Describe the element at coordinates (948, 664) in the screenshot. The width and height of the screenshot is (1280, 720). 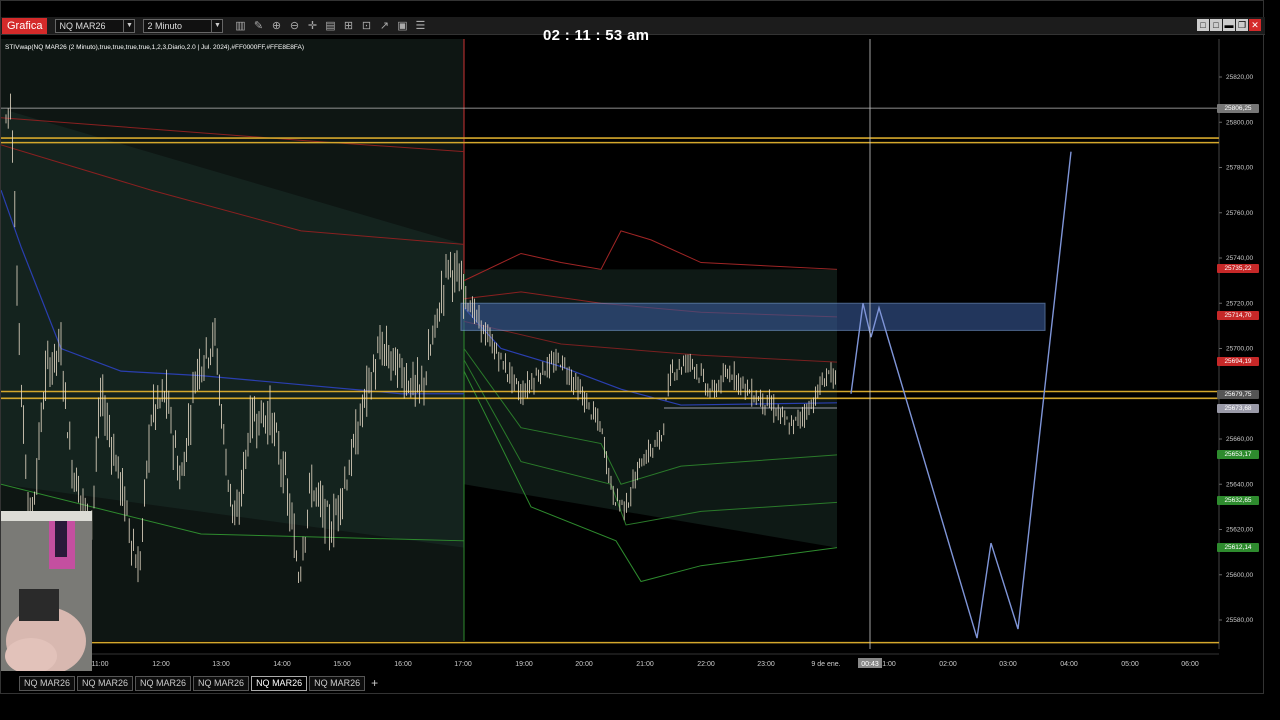
I see `time-tick-label: 02:00` at that location.